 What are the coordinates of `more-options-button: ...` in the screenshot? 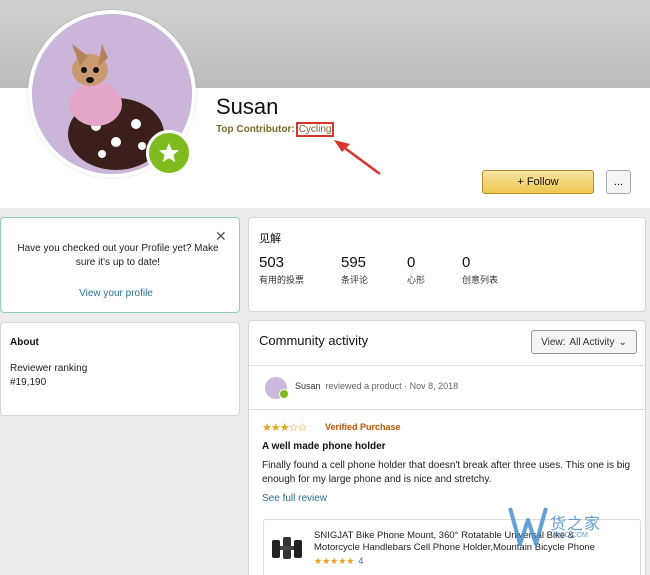 It's located at (618, 182).